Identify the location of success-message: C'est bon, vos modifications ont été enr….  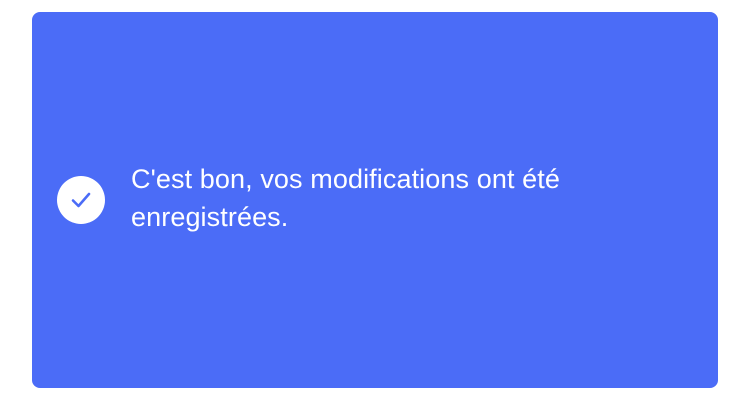
(345, 198).